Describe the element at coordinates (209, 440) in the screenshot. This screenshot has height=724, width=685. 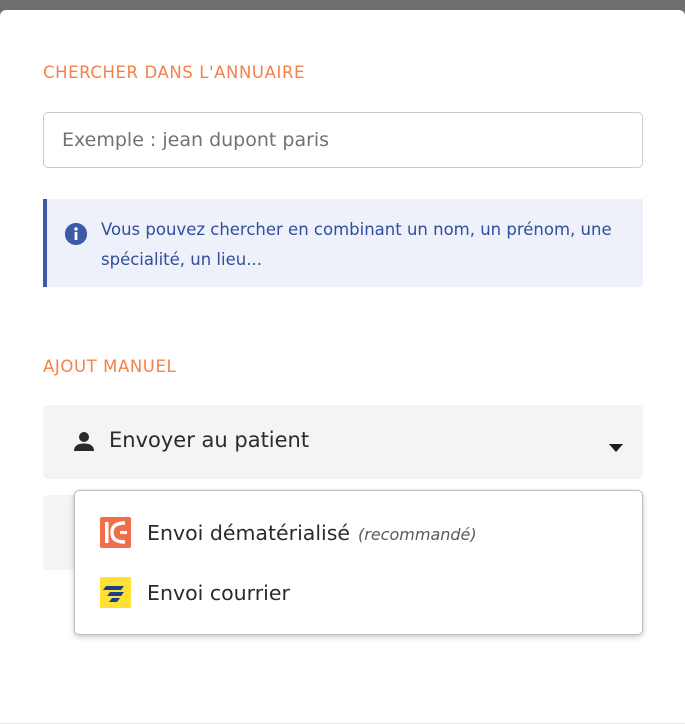
I see `recipient-type-value: Envoyer au patient` at that location.